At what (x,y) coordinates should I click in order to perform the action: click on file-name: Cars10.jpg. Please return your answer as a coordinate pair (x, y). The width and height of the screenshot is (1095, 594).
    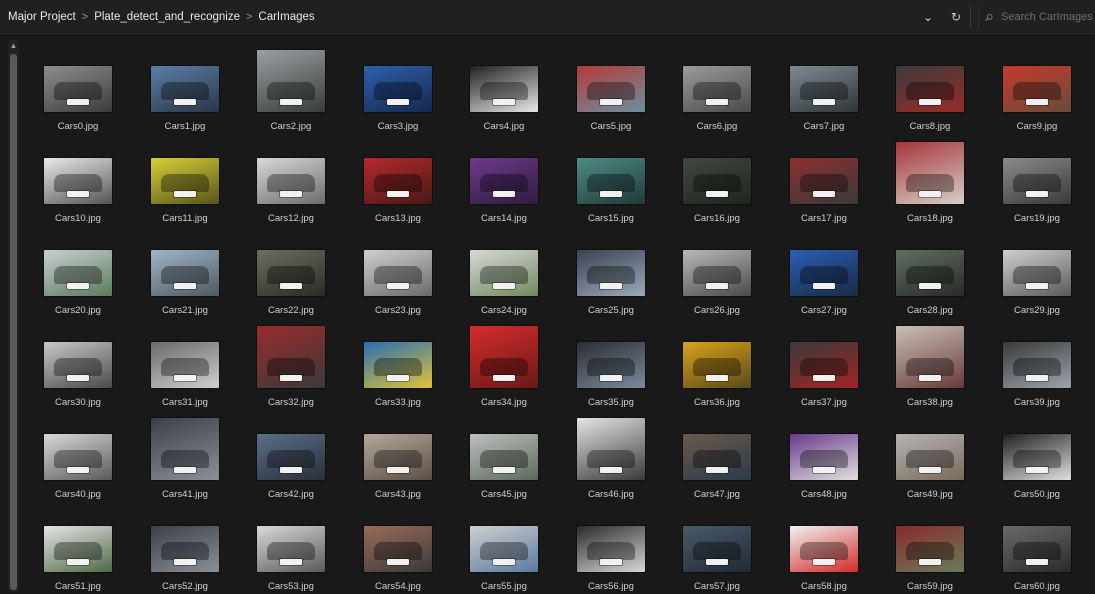
    Looking at the image, I should click on (78, 218).